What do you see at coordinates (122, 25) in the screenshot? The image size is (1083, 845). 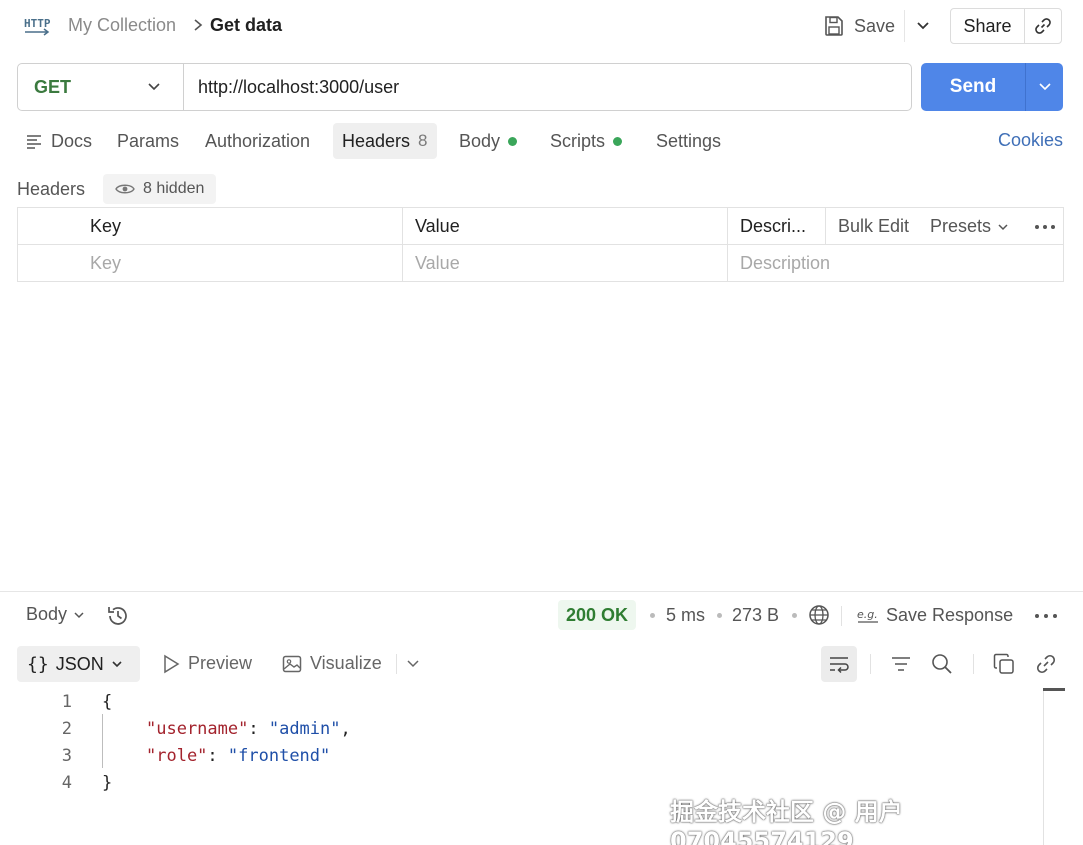 I see `breadcrumb-collection: My Collection` at bounding box center [122, 25].